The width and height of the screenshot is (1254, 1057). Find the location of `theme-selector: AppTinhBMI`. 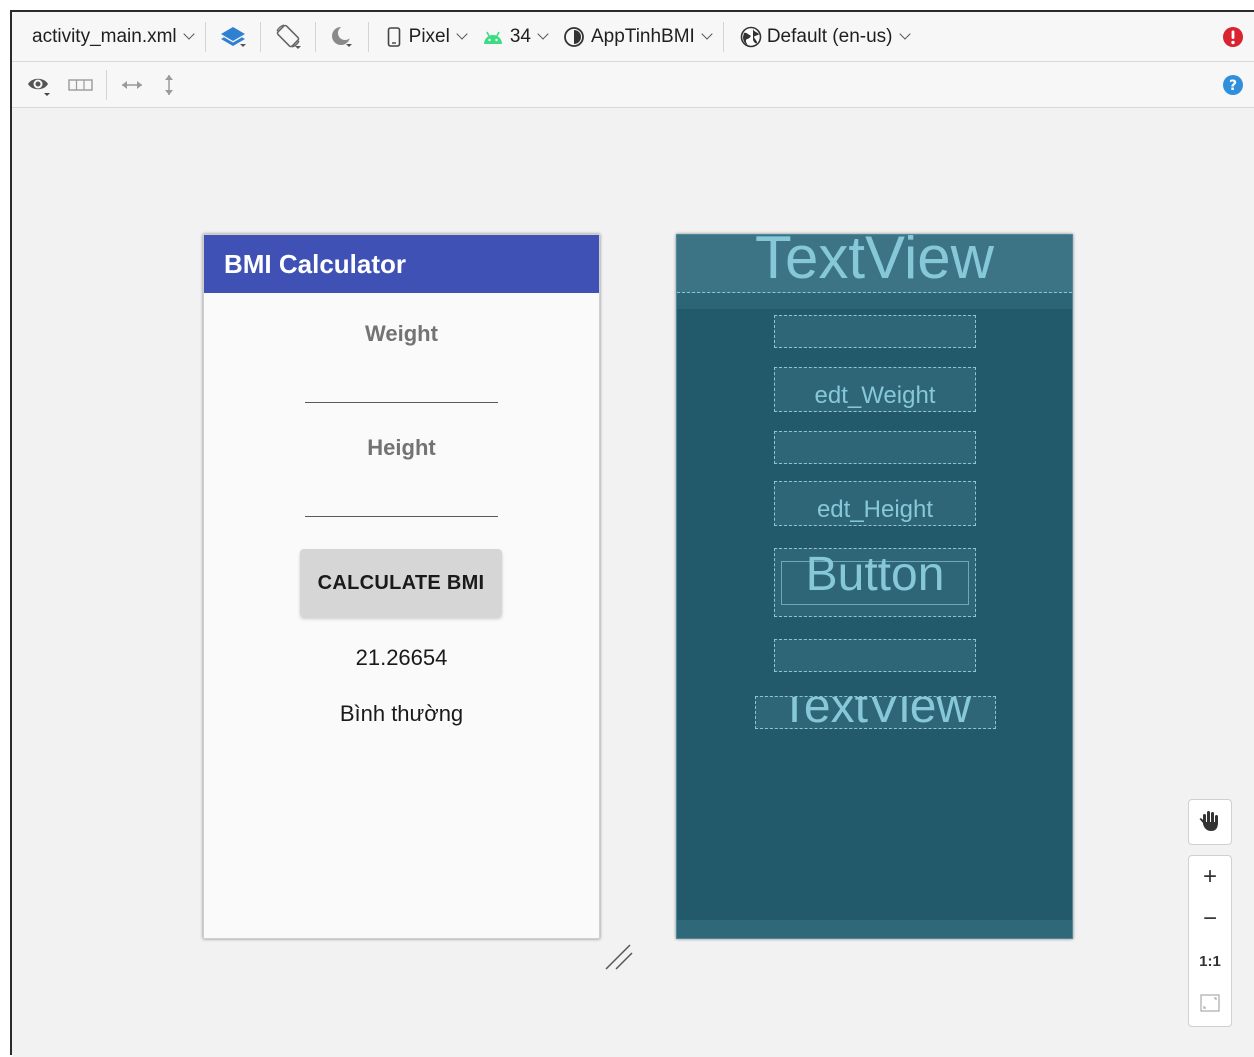

theme-selector: AppTinhBMI is located at coordinates (637, 36).